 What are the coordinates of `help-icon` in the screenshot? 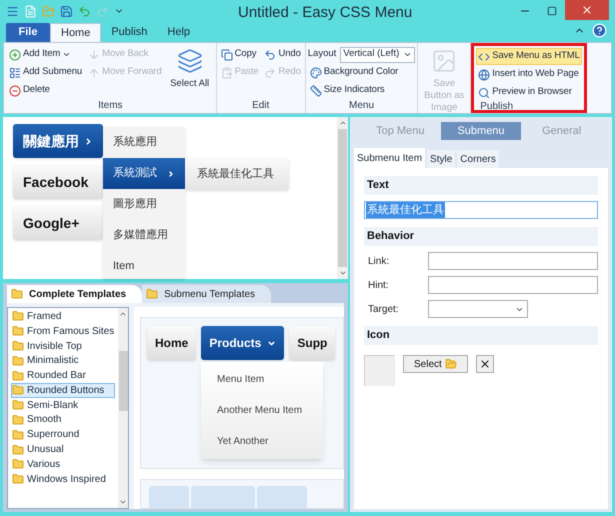 It's located at (599, 30).